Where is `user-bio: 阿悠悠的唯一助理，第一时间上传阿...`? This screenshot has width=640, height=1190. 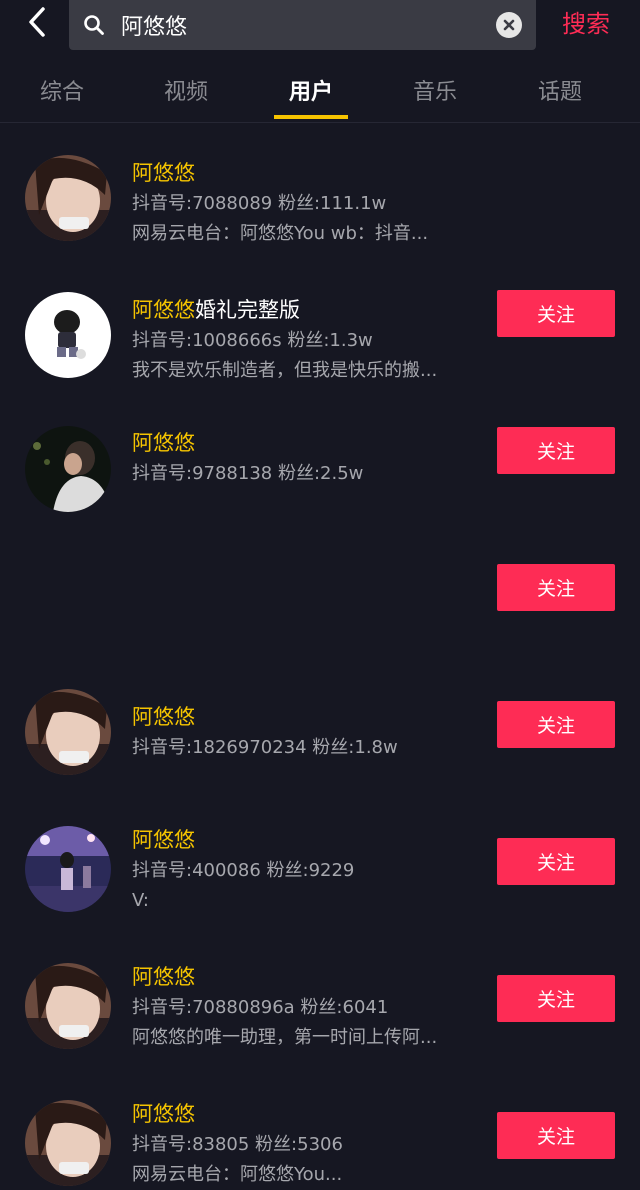
user-bio: 阿悠悠的唯一助理，第一时间上传阿... is located at coordinates (285, 1037).